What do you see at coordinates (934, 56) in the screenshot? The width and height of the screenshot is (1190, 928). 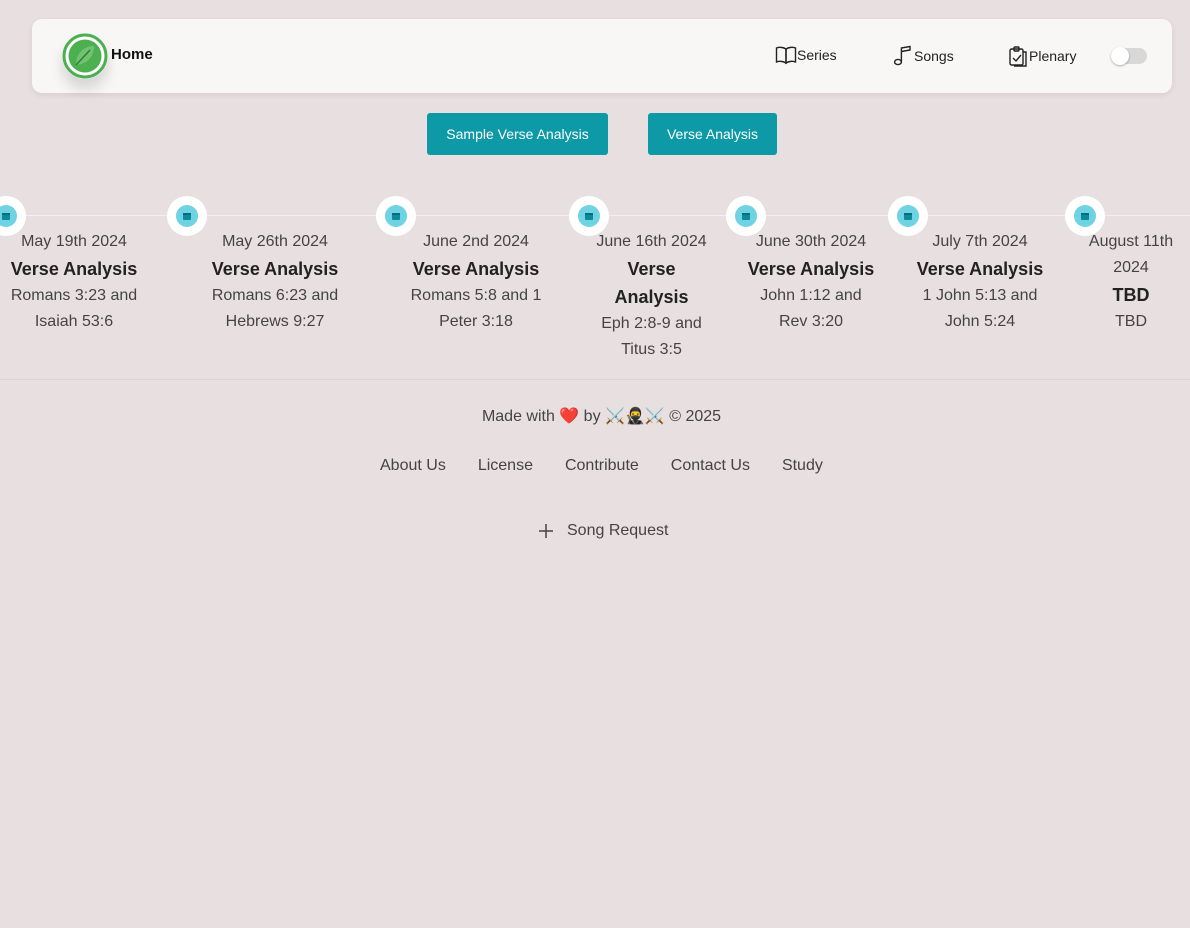 I see `nav-songs-label: Songs` at bounding box center [934, 56].